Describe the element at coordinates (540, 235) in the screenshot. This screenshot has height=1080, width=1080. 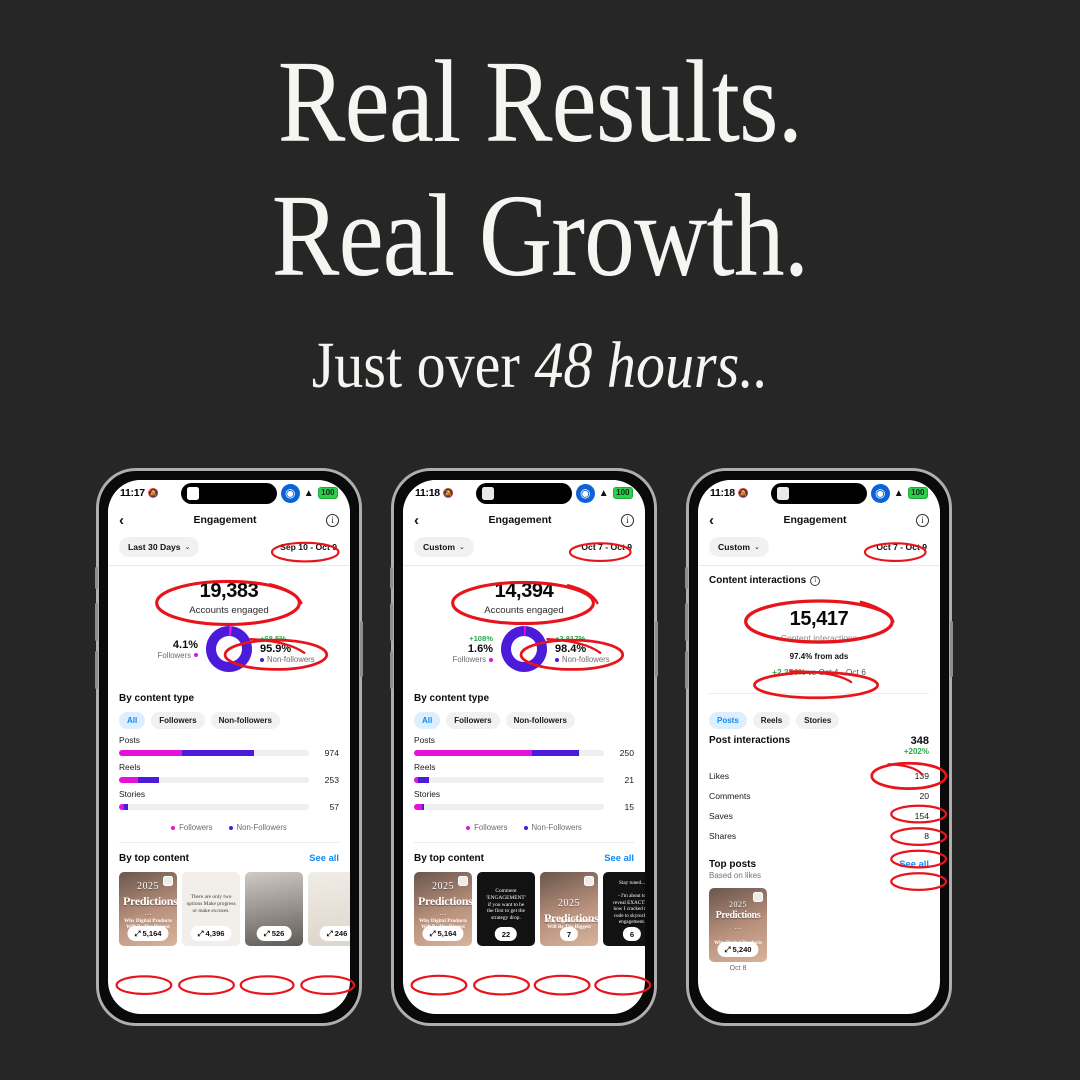
I see `headline-line-2: Real Growth.` at that location.